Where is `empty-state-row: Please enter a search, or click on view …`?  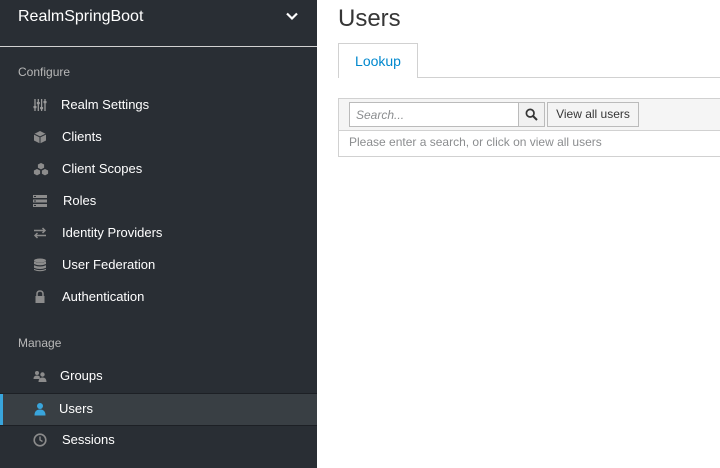 empty-state-row: Please enter a search, or click on view … is located at coordinates (529, 143).